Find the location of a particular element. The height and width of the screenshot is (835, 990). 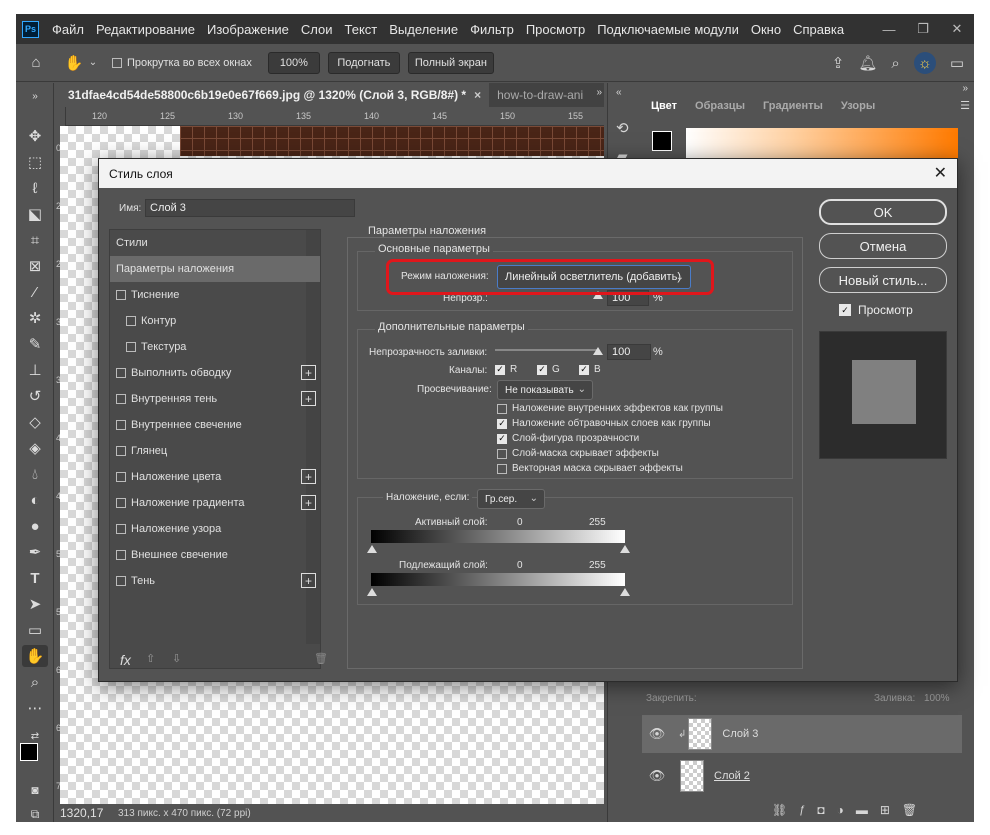

style-item: Наложение градиента + is located at coordinates (215, 503).